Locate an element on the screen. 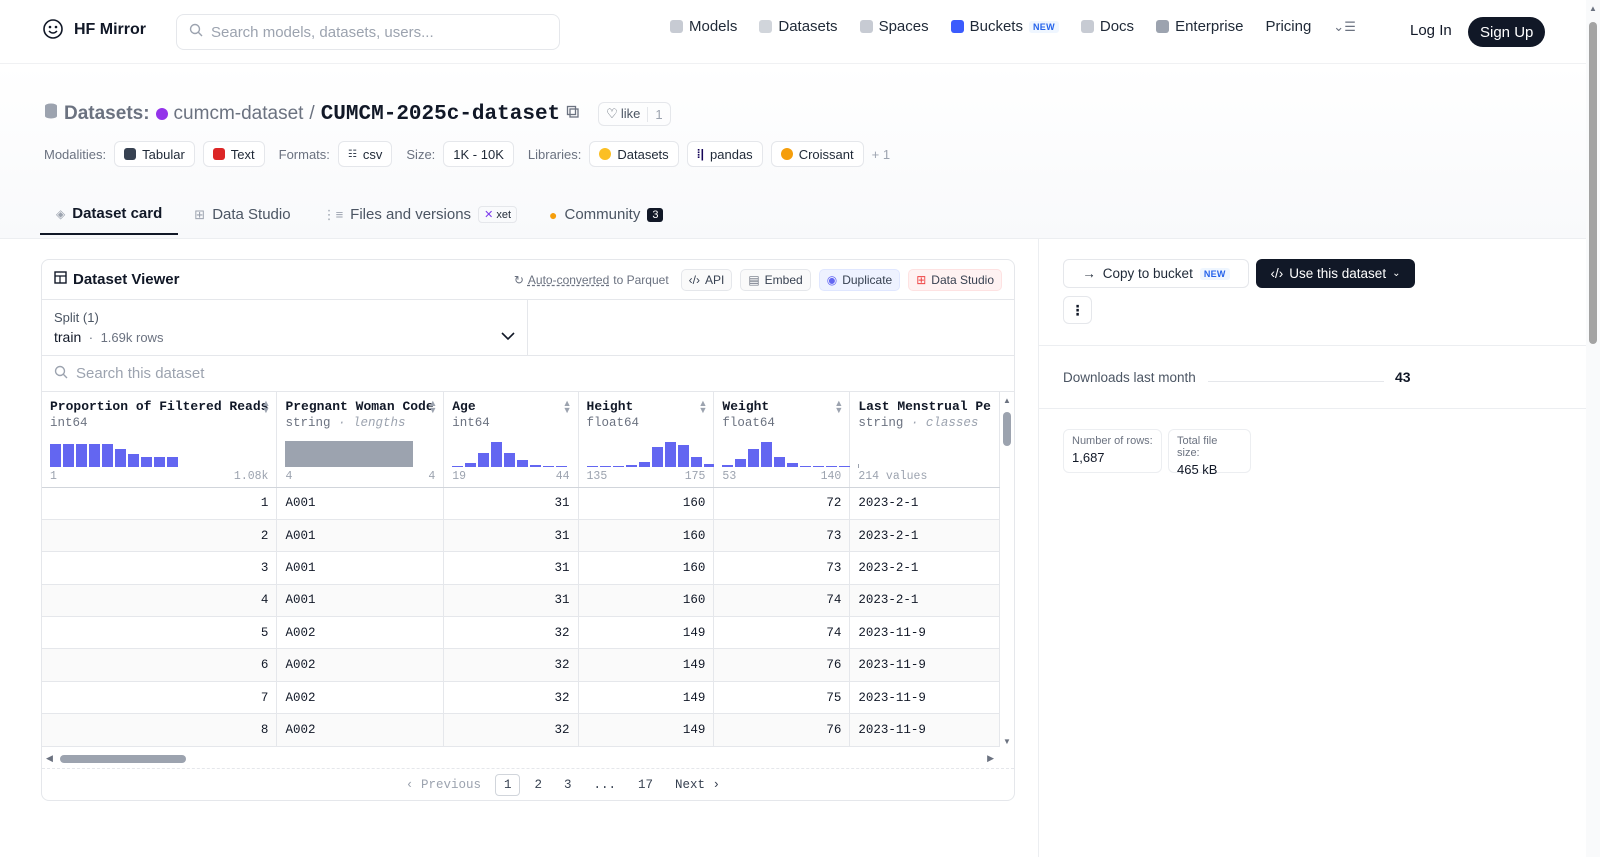 This screenshot has width=1600, height=857. more-options-button: ⋮ is located at coordinates (1077, 310).